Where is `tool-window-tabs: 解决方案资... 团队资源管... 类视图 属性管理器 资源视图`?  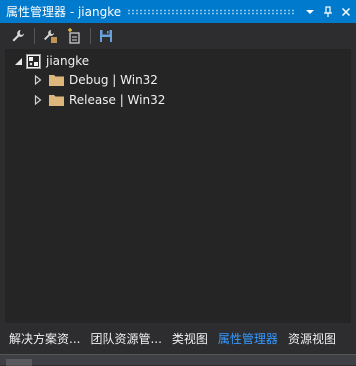 tool-window-tabs: 解决方案资... 团队资源管... 类视图 属性管理器 资源视图 is located at coordinates (178, 338).